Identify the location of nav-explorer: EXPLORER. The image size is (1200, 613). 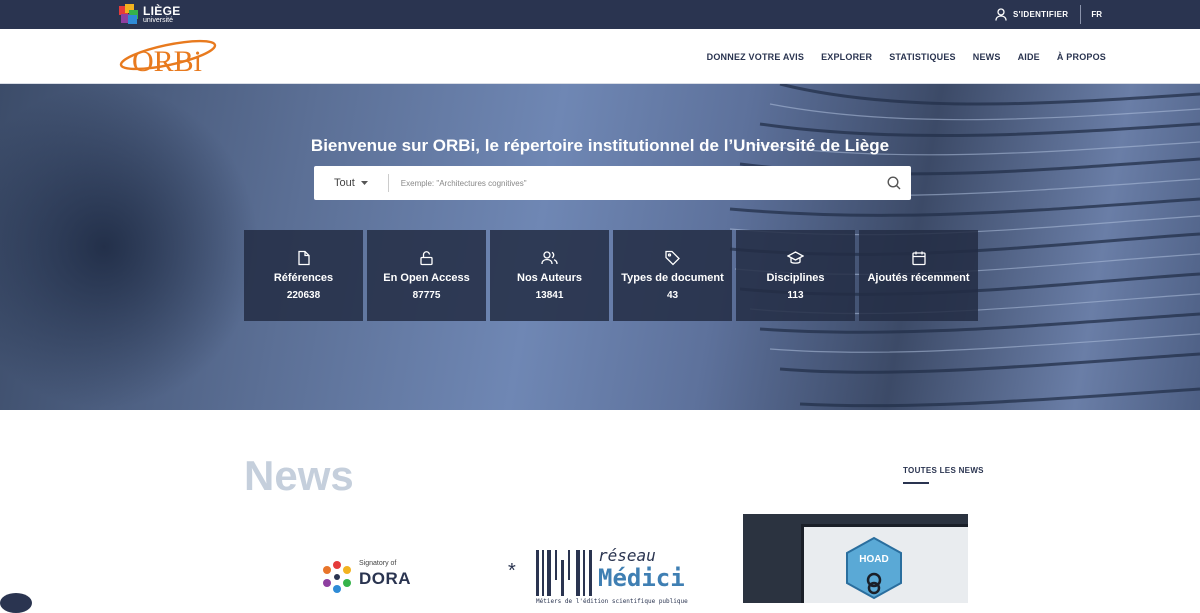
(846, 57).